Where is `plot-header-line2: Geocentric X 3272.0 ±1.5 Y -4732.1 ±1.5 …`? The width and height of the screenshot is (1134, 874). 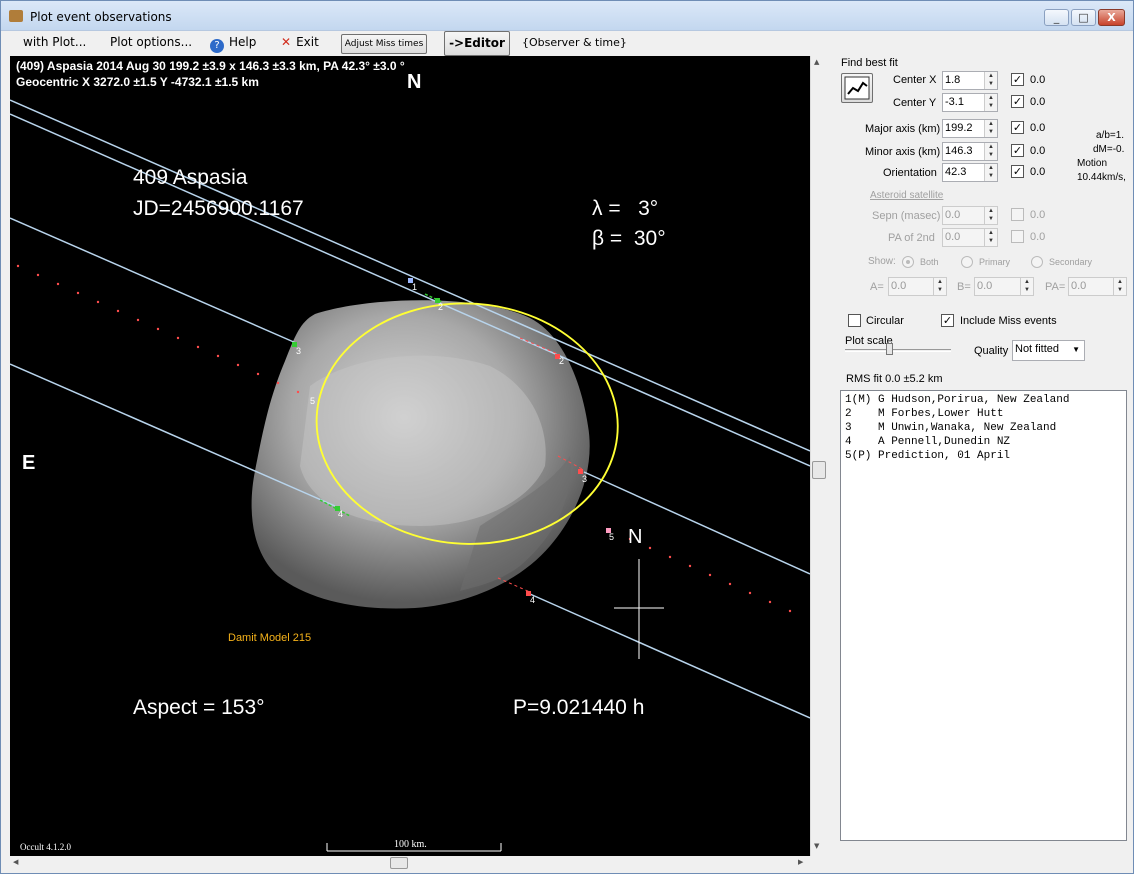 plot-header-line2: Geocentric X 3272.0 ±1.5 Y -4732.1 ±1.5 … is located at coordinates (137, 82).